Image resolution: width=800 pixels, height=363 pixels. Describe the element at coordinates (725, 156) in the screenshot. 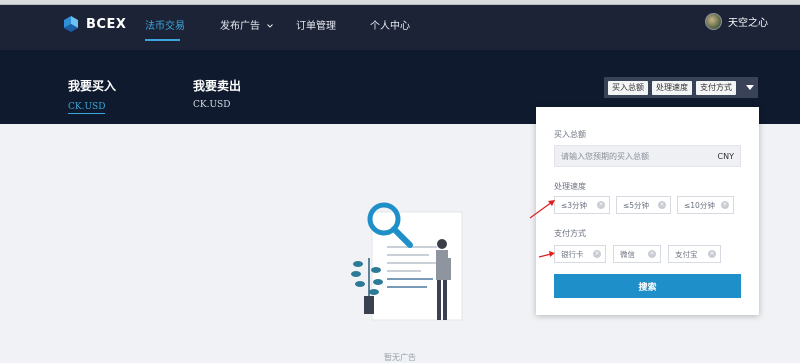

I see `amount-currency: CNY` at that location.